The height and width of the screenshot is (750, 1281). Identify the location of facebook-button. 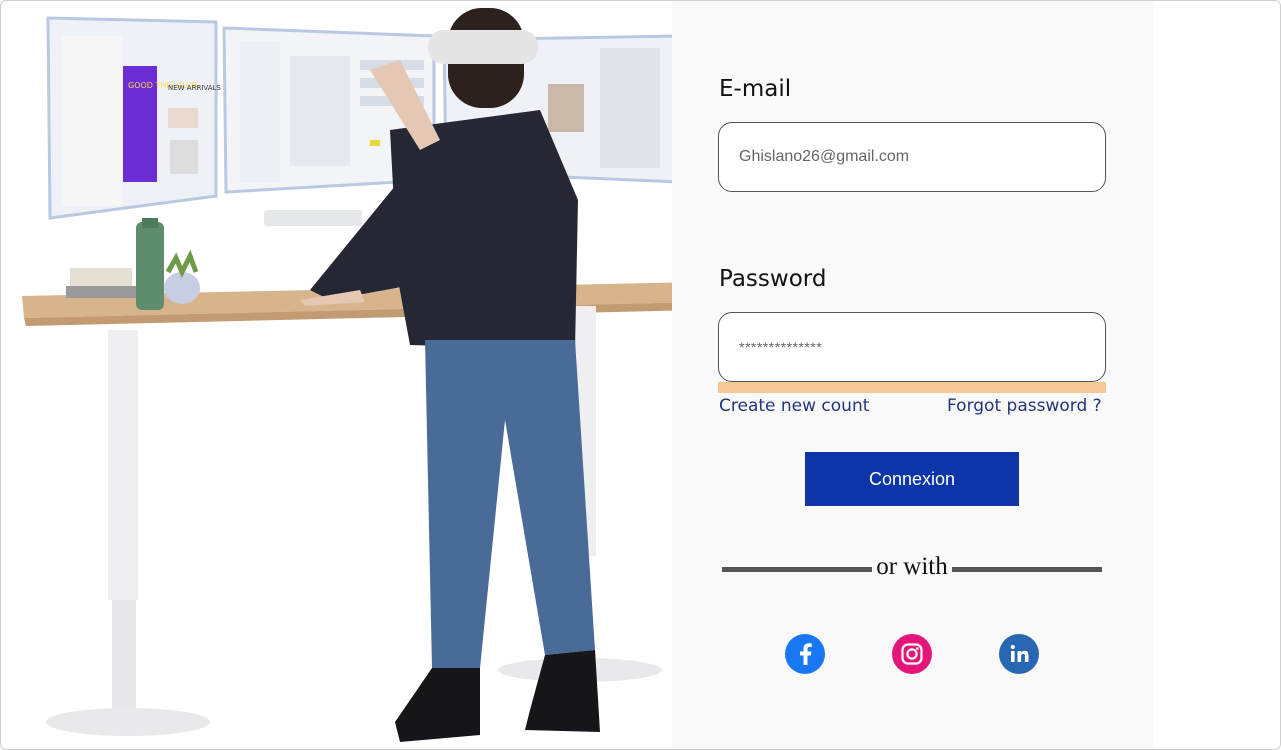
(805, 654).